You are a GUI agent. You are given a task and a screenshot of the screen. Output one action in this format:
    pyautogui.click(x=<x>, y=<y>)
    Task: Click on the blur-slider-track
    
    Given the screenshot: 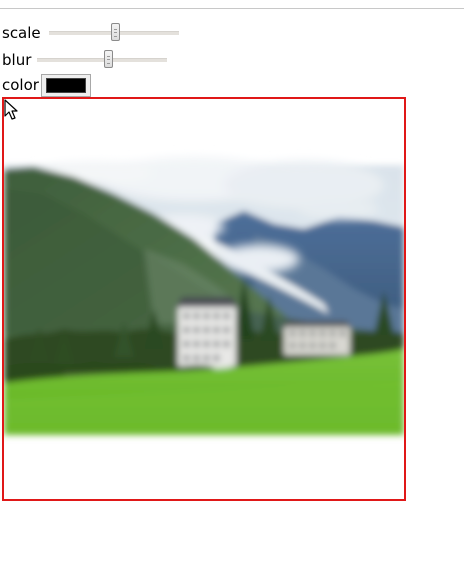 What is the action you would take?
    pyautogui.click(x=102, y=60)
    